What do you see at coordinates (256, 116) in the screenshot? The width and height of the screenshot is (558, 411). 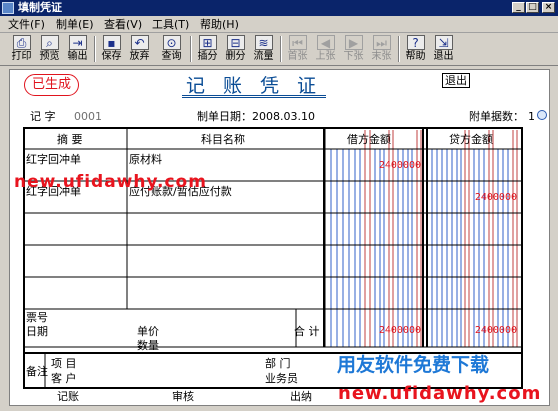 I see `voucher-date: 制单日期：2008.03.10` at bounding box center [256, 116].